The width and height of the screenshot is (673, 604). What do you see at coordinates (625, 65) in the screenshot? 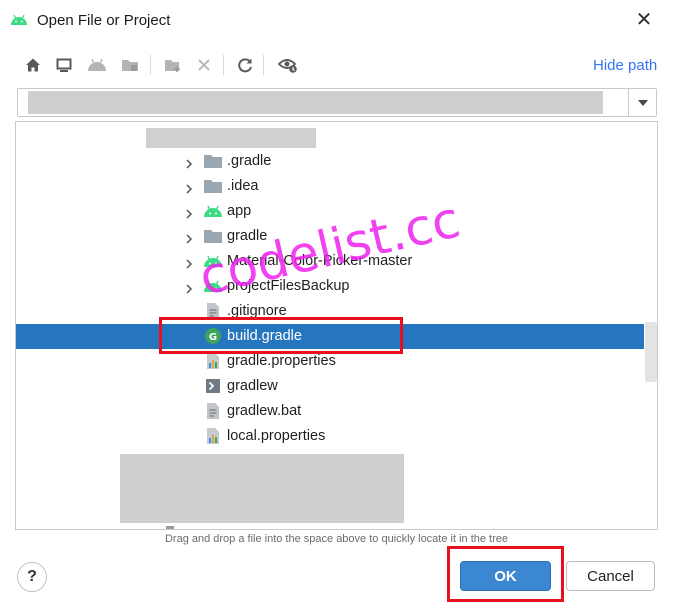
I see `hide-path-link: Hide path` at bounding box center [625, 65].